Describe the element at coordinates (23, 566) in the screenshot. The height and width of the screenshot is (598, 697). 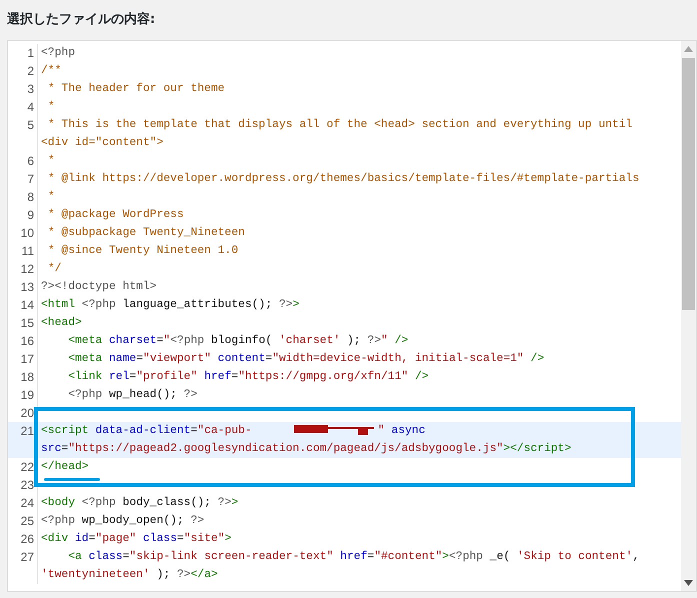
I see `line-number: 27` at that location.